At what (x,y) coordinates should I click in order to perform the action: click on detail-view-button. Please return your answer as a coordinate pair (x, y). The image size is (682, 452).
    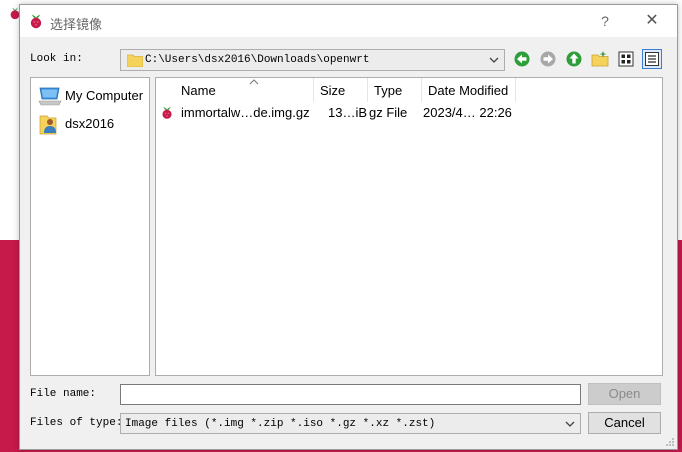
    Looking at the image, I should click on (652, 59).